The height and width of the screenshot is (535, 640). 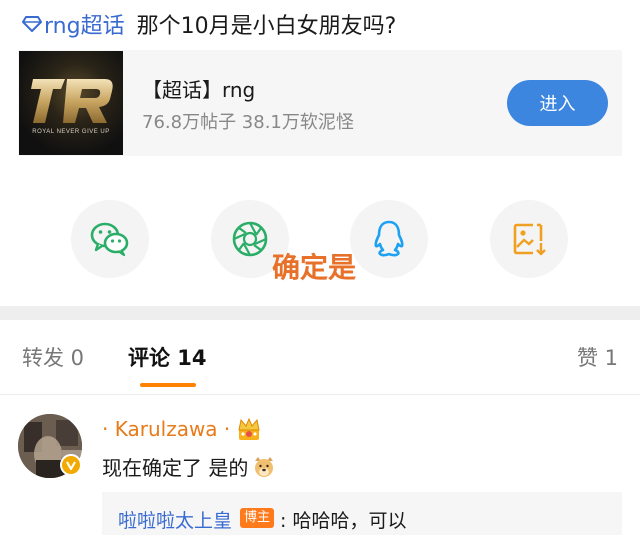 I want to click on save-image-icon, so click(x=529, y=239).